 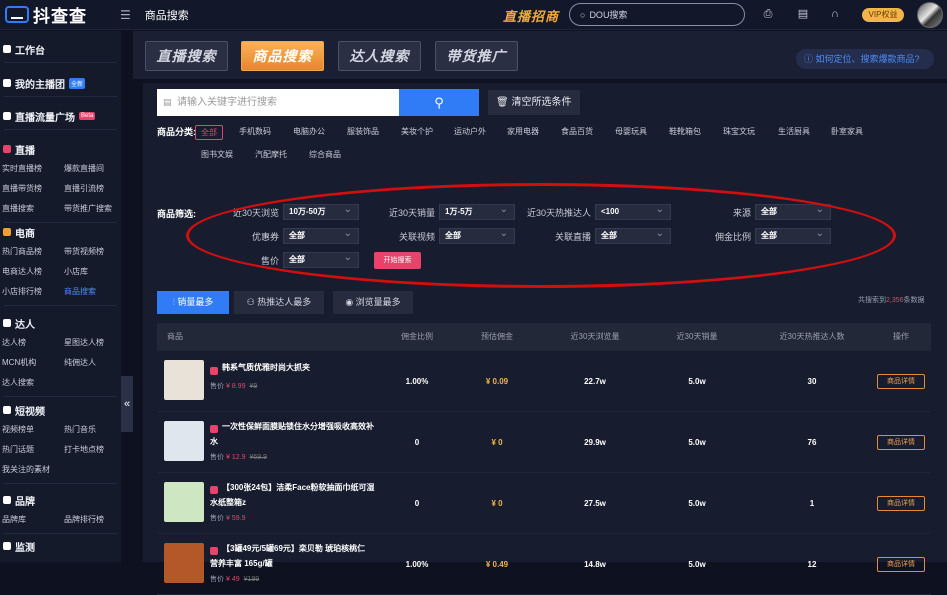 What do you see at coordinates (33, 363) in the screenshot?
I see `sidebar-item: MCN机构` at bounding box center [33, 363].